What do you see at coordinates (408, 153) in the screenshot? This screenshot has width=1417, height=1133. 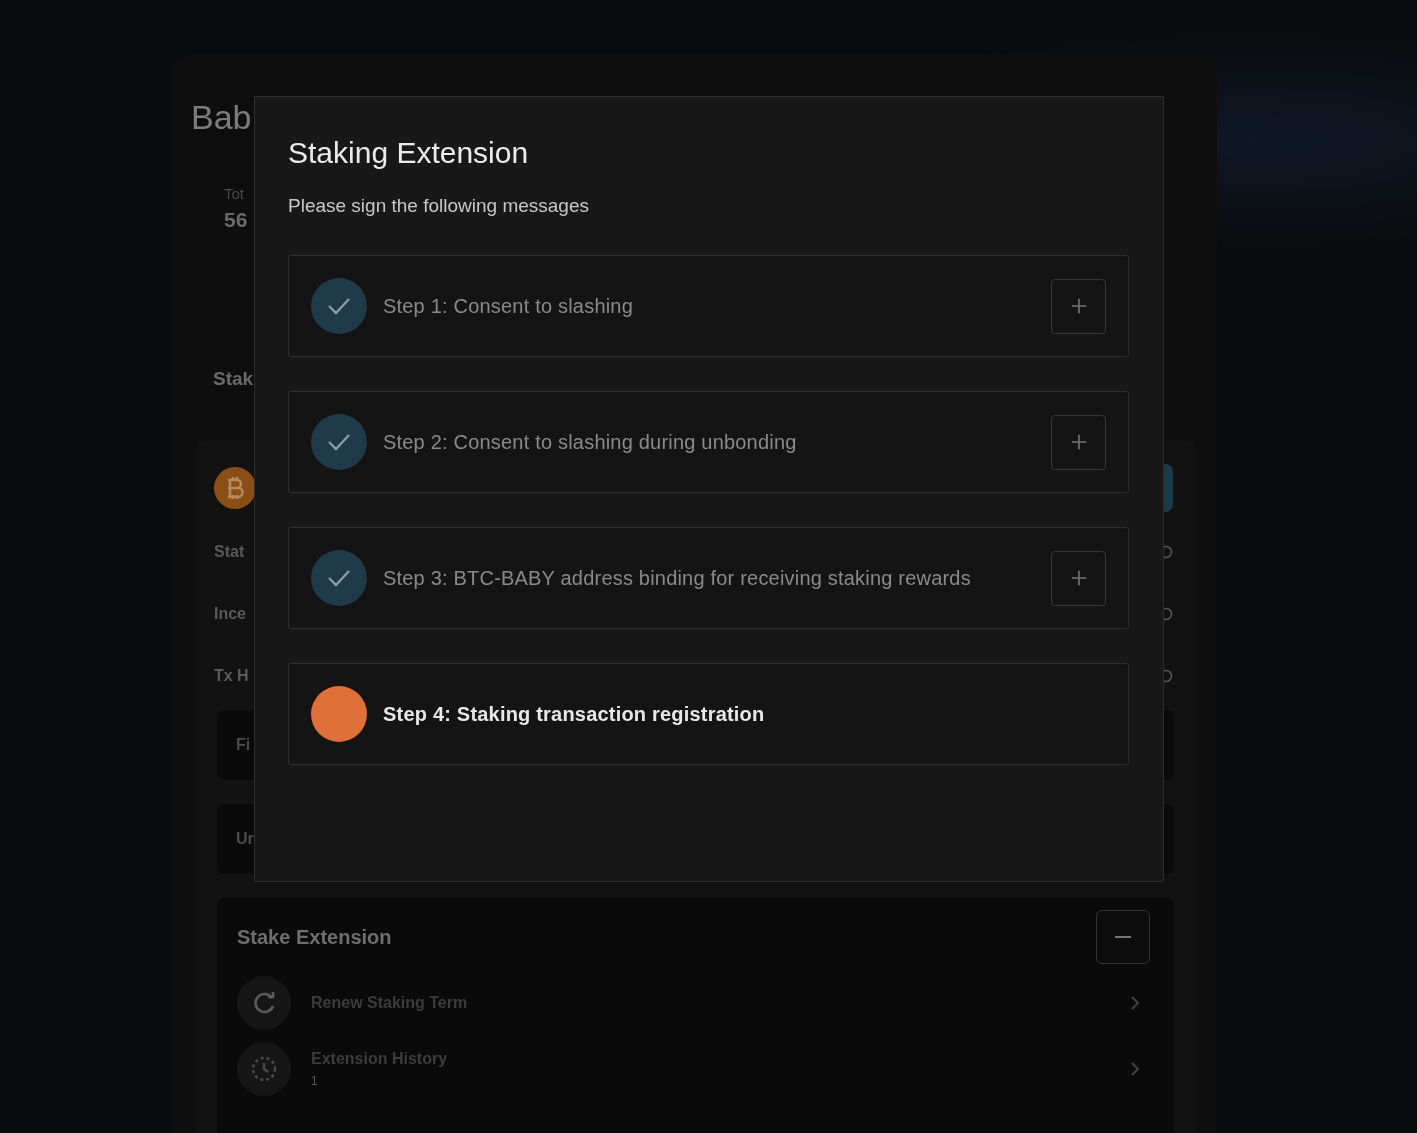 I see `modal-title: Staking Extension` at bounding box center [408, 153].